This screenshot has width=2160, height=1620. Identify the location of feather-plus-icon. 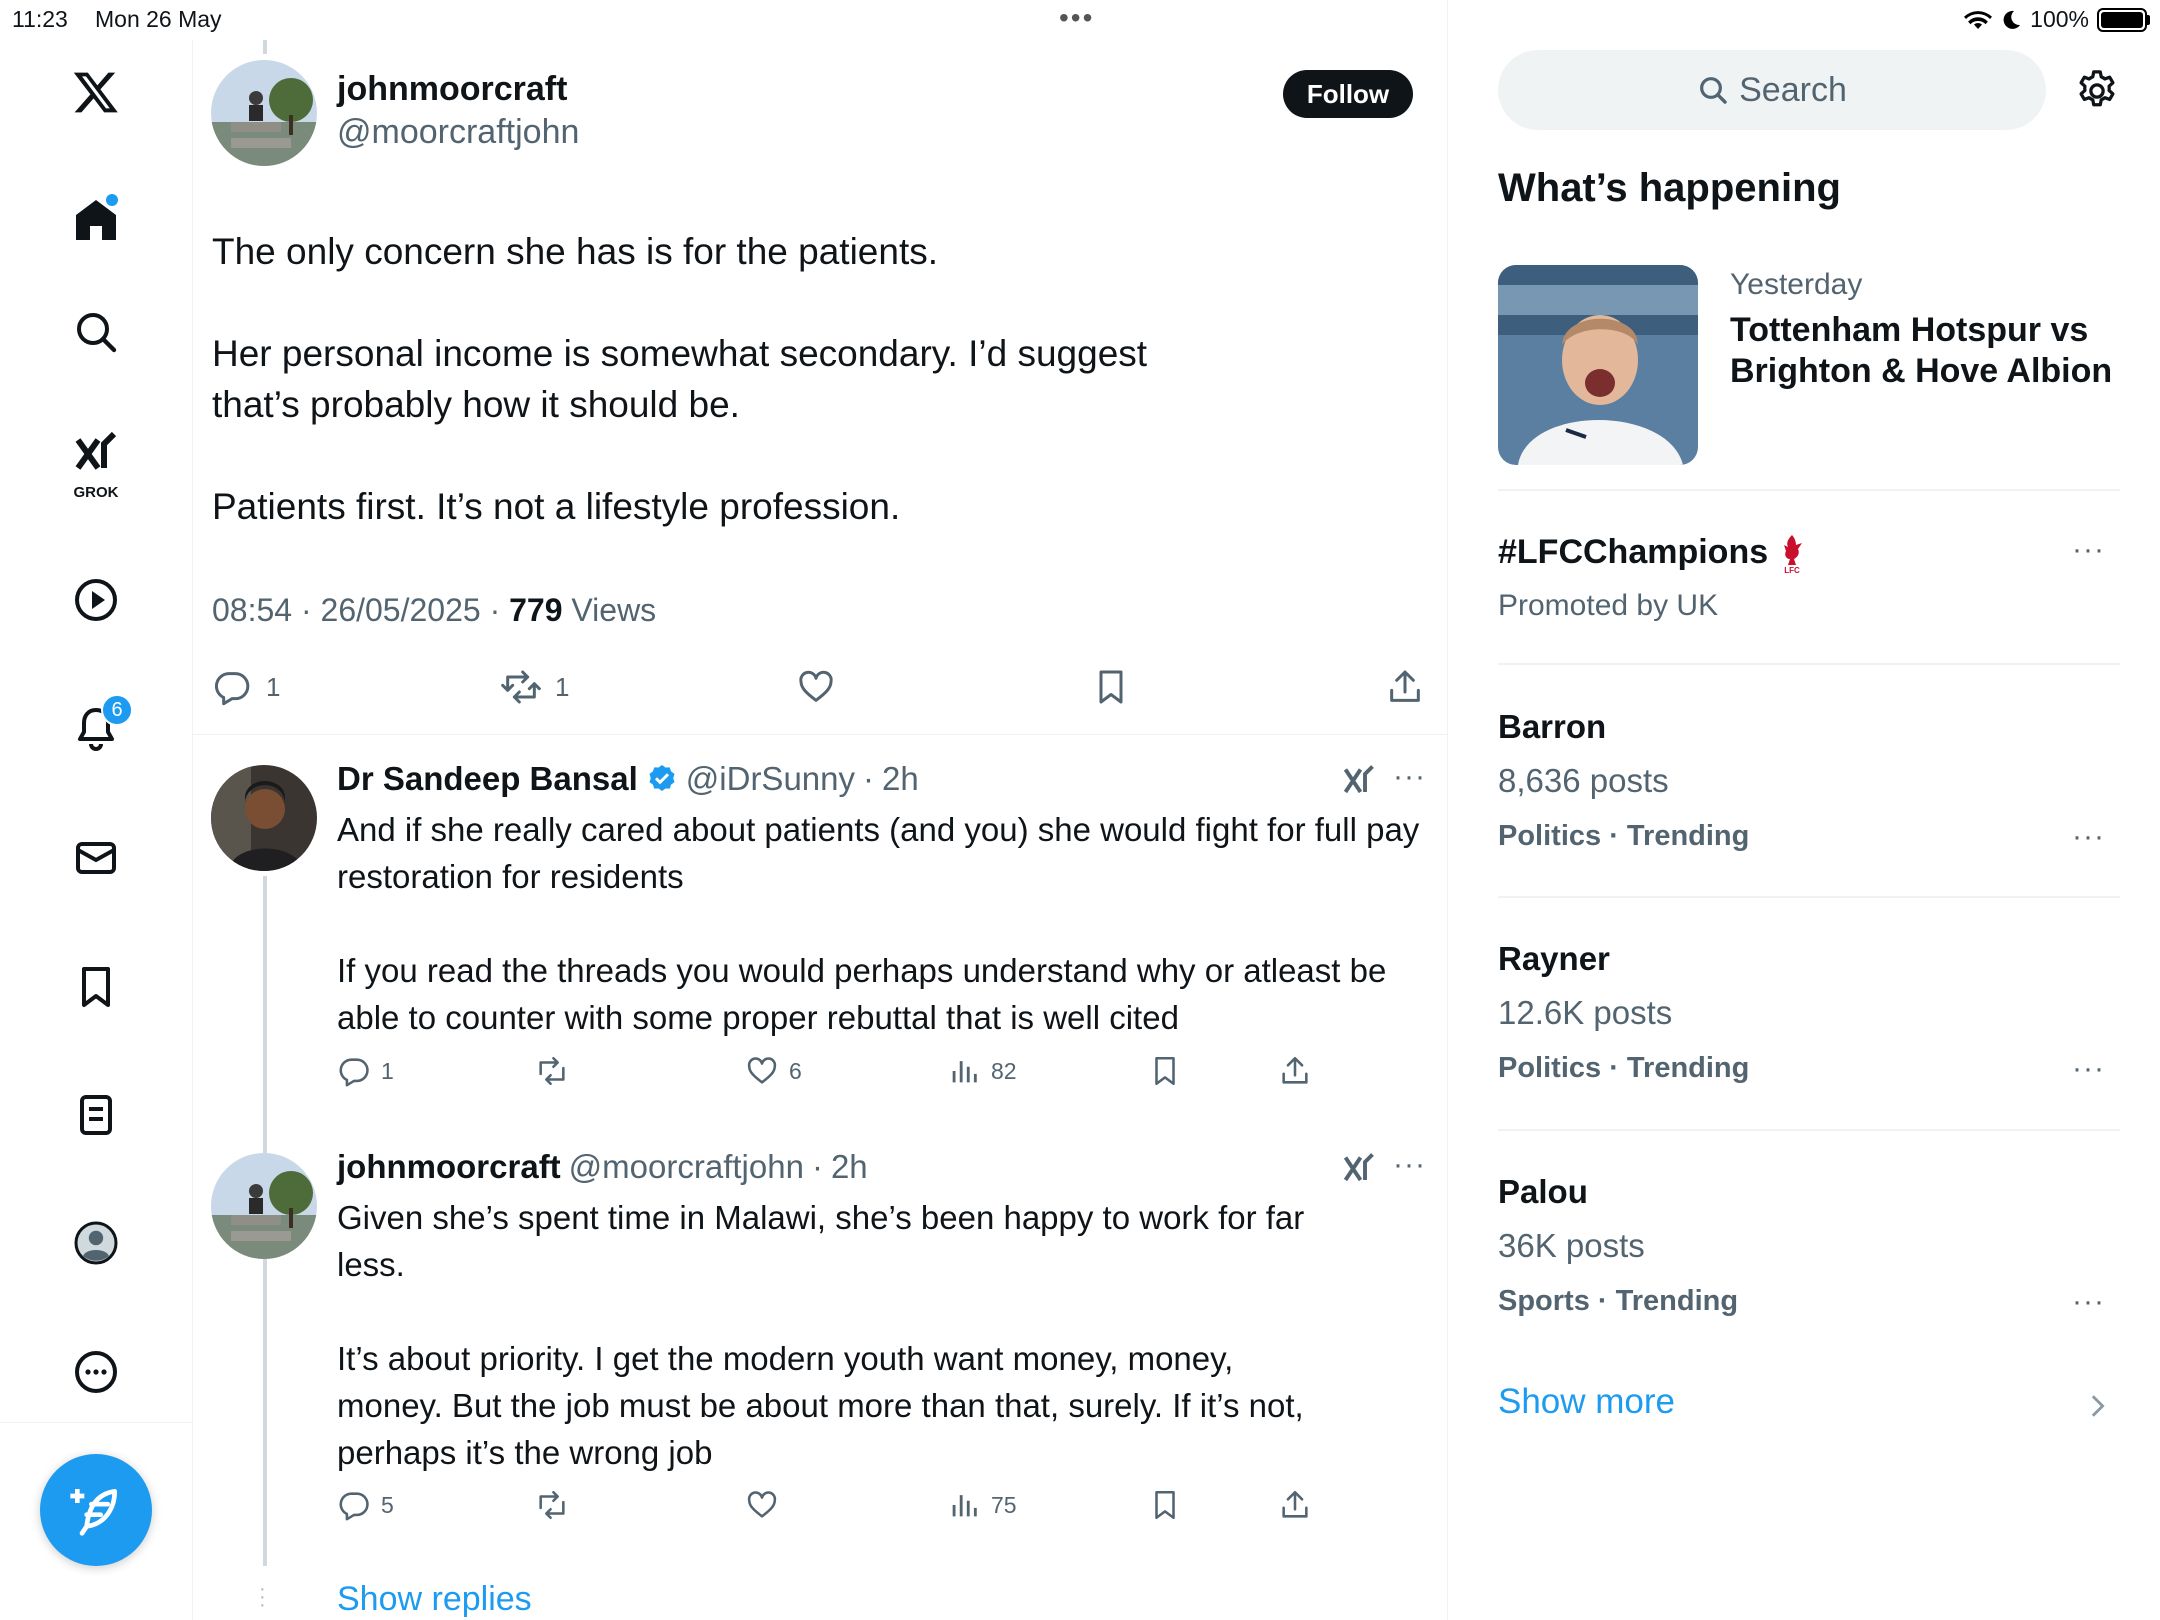
(93, 1512).